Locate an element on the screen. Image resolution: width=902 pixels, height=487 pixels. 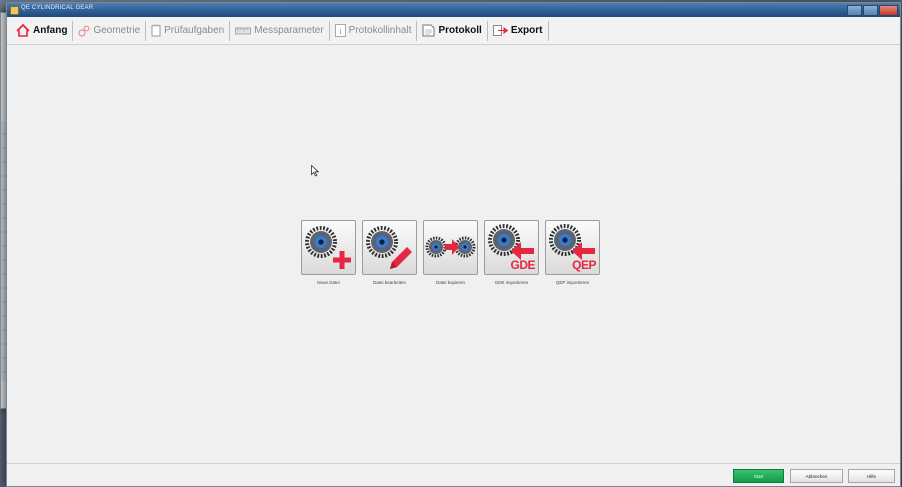
tab-label: Prüfaufgaben is located at coordinates (194, 30).